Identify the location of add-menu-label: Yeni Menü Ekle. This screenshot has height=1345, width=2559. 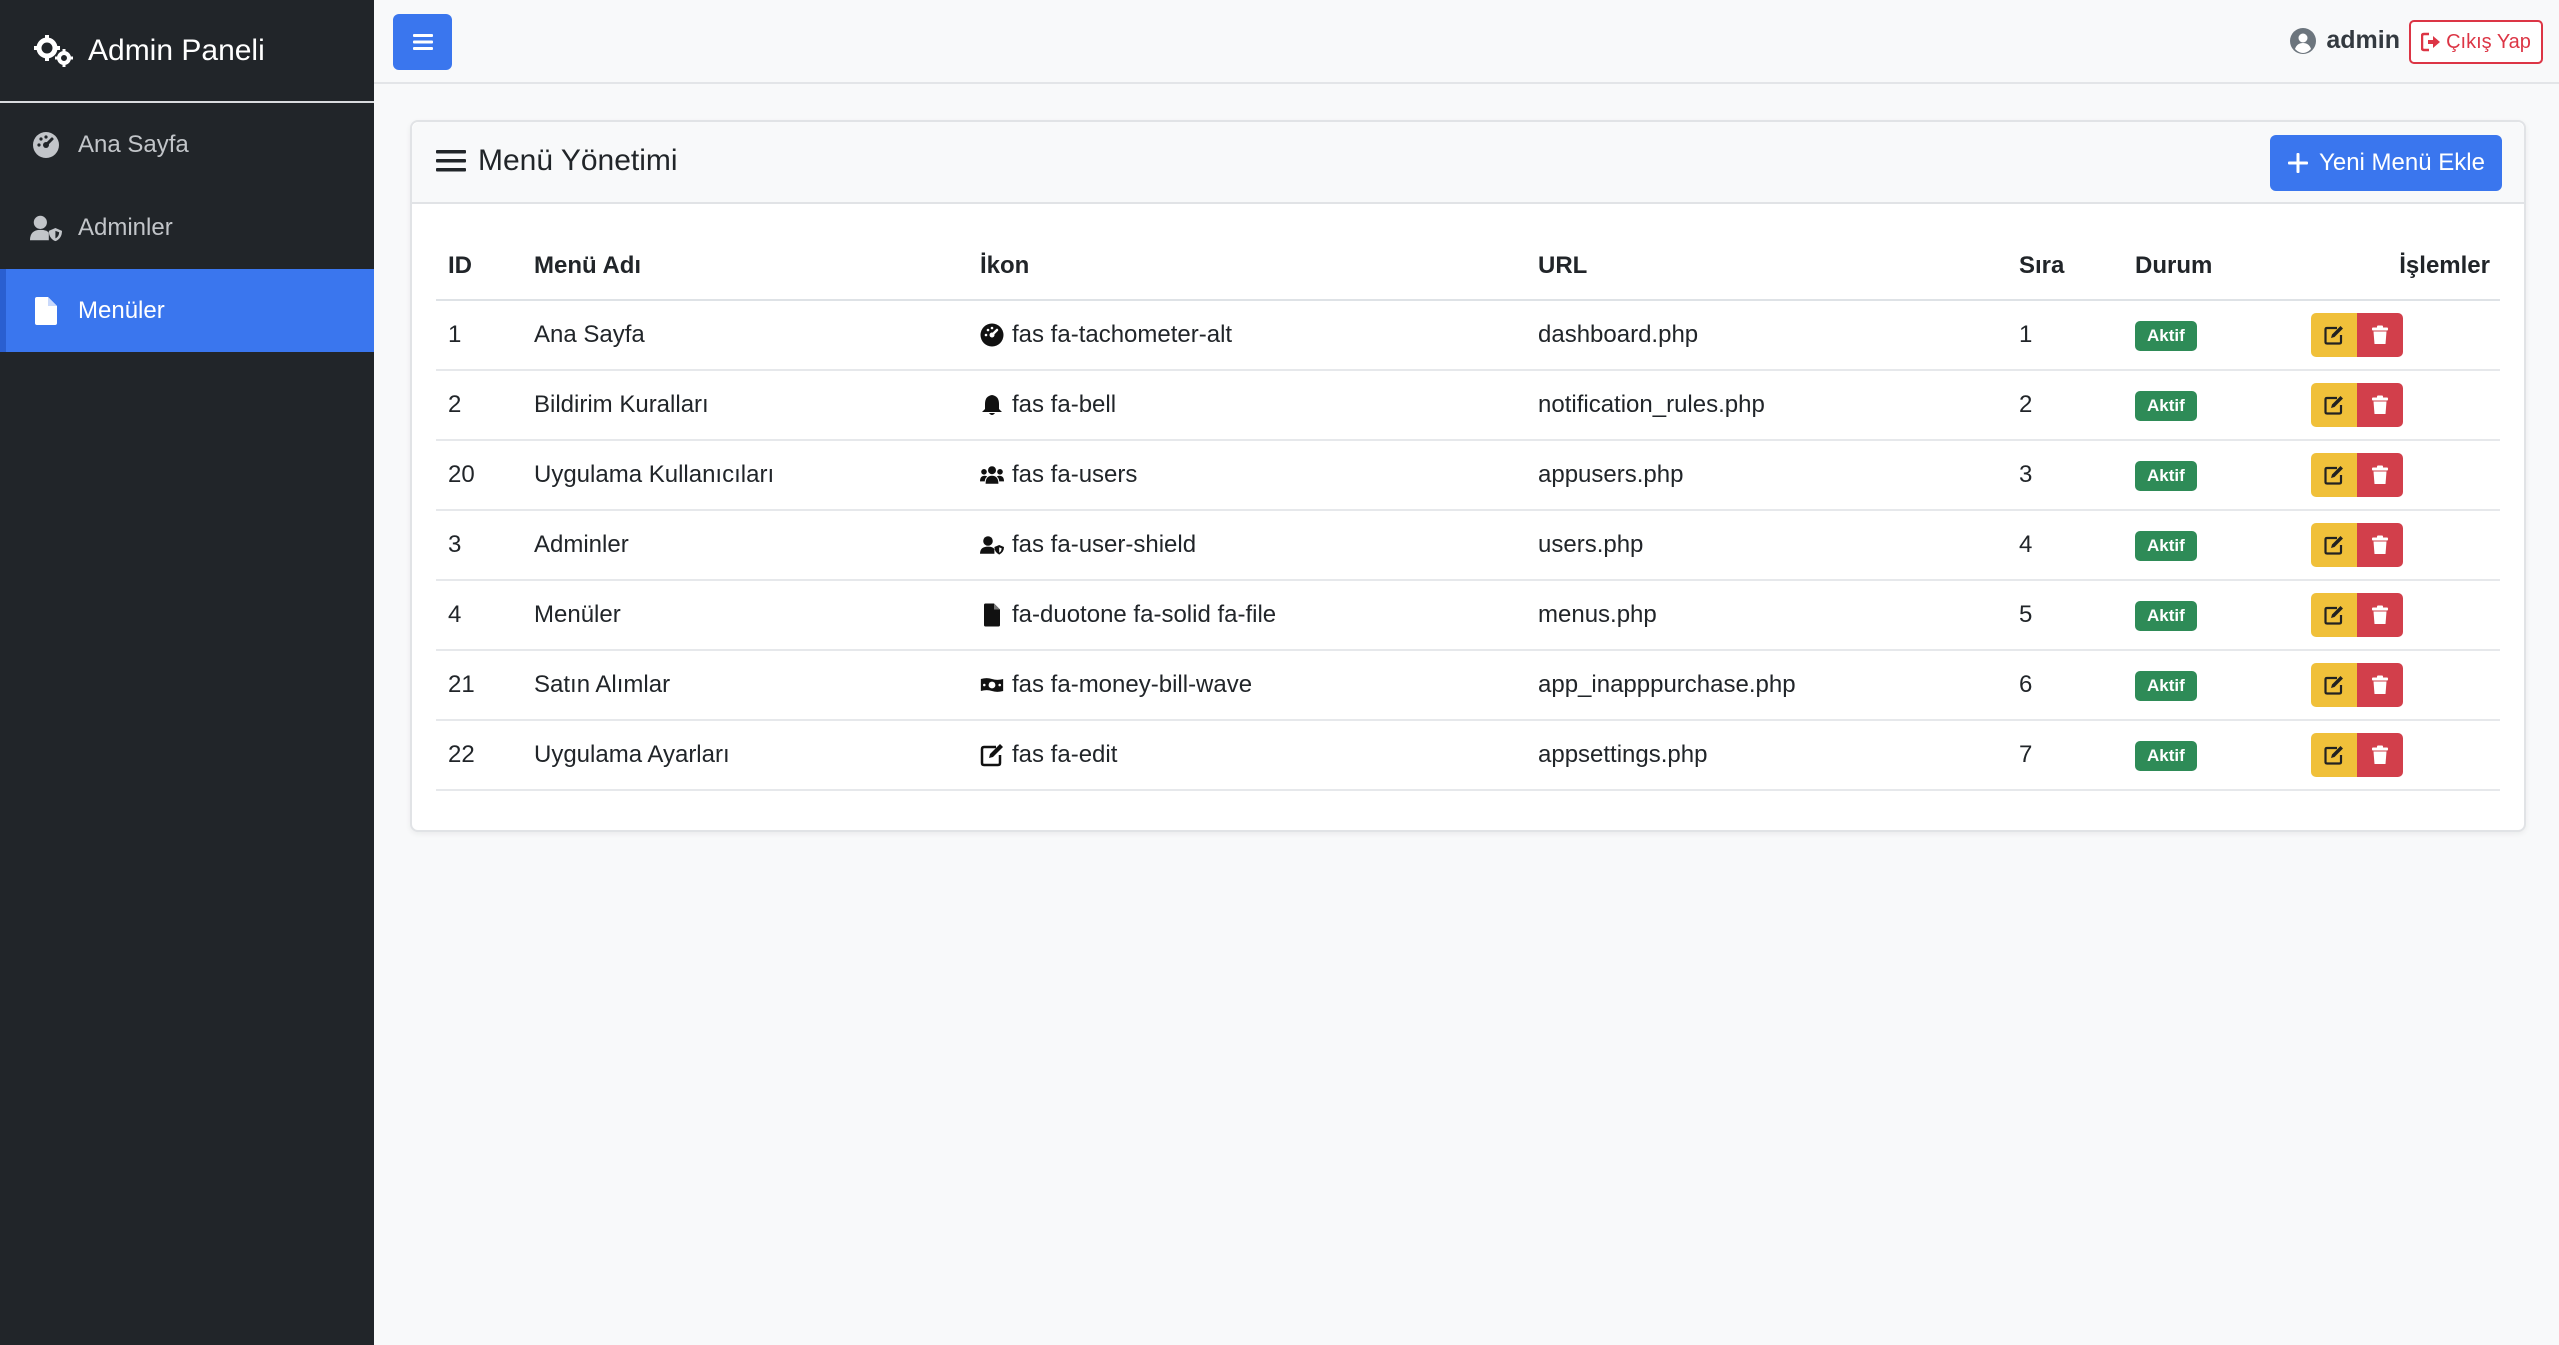
(2402, 162).